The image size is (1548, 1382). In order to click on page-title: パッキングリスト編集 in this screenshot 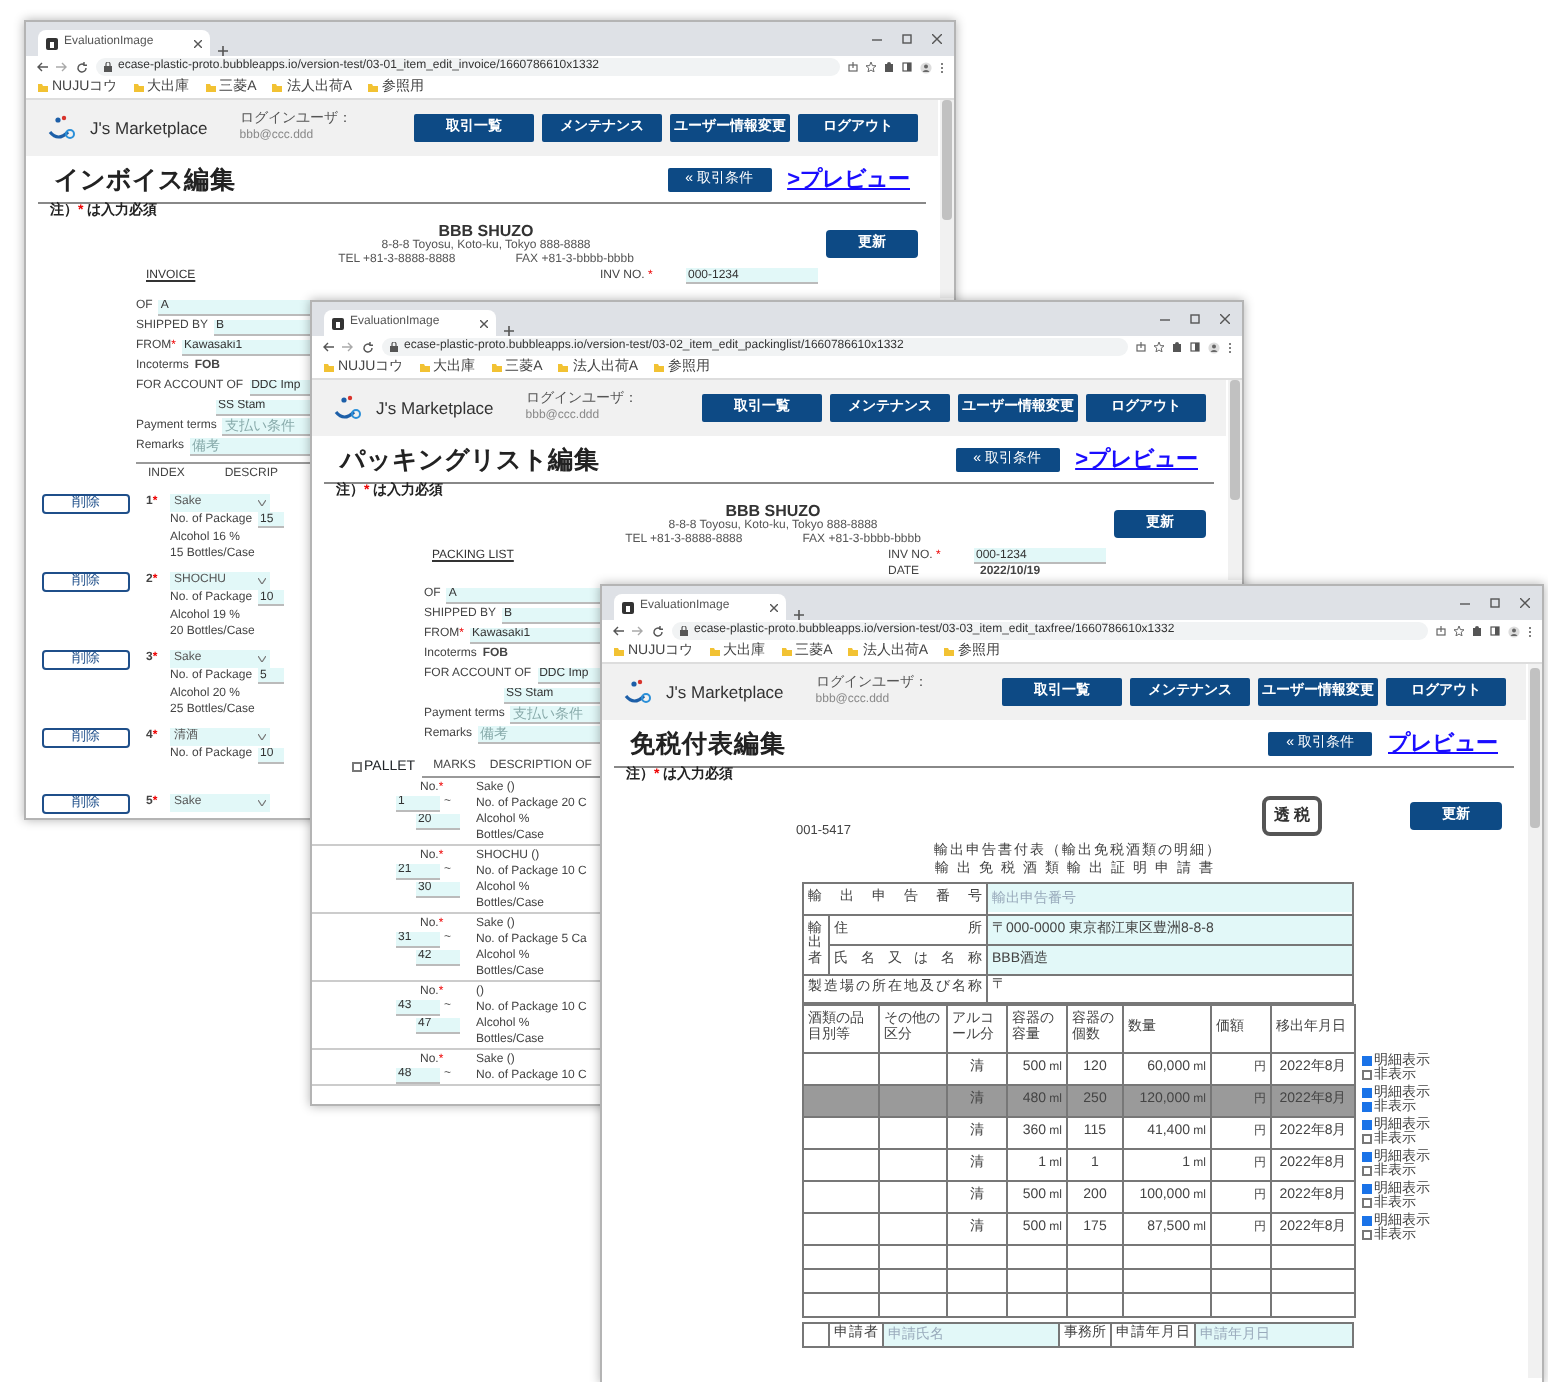, I will do `click(470, 461)`.